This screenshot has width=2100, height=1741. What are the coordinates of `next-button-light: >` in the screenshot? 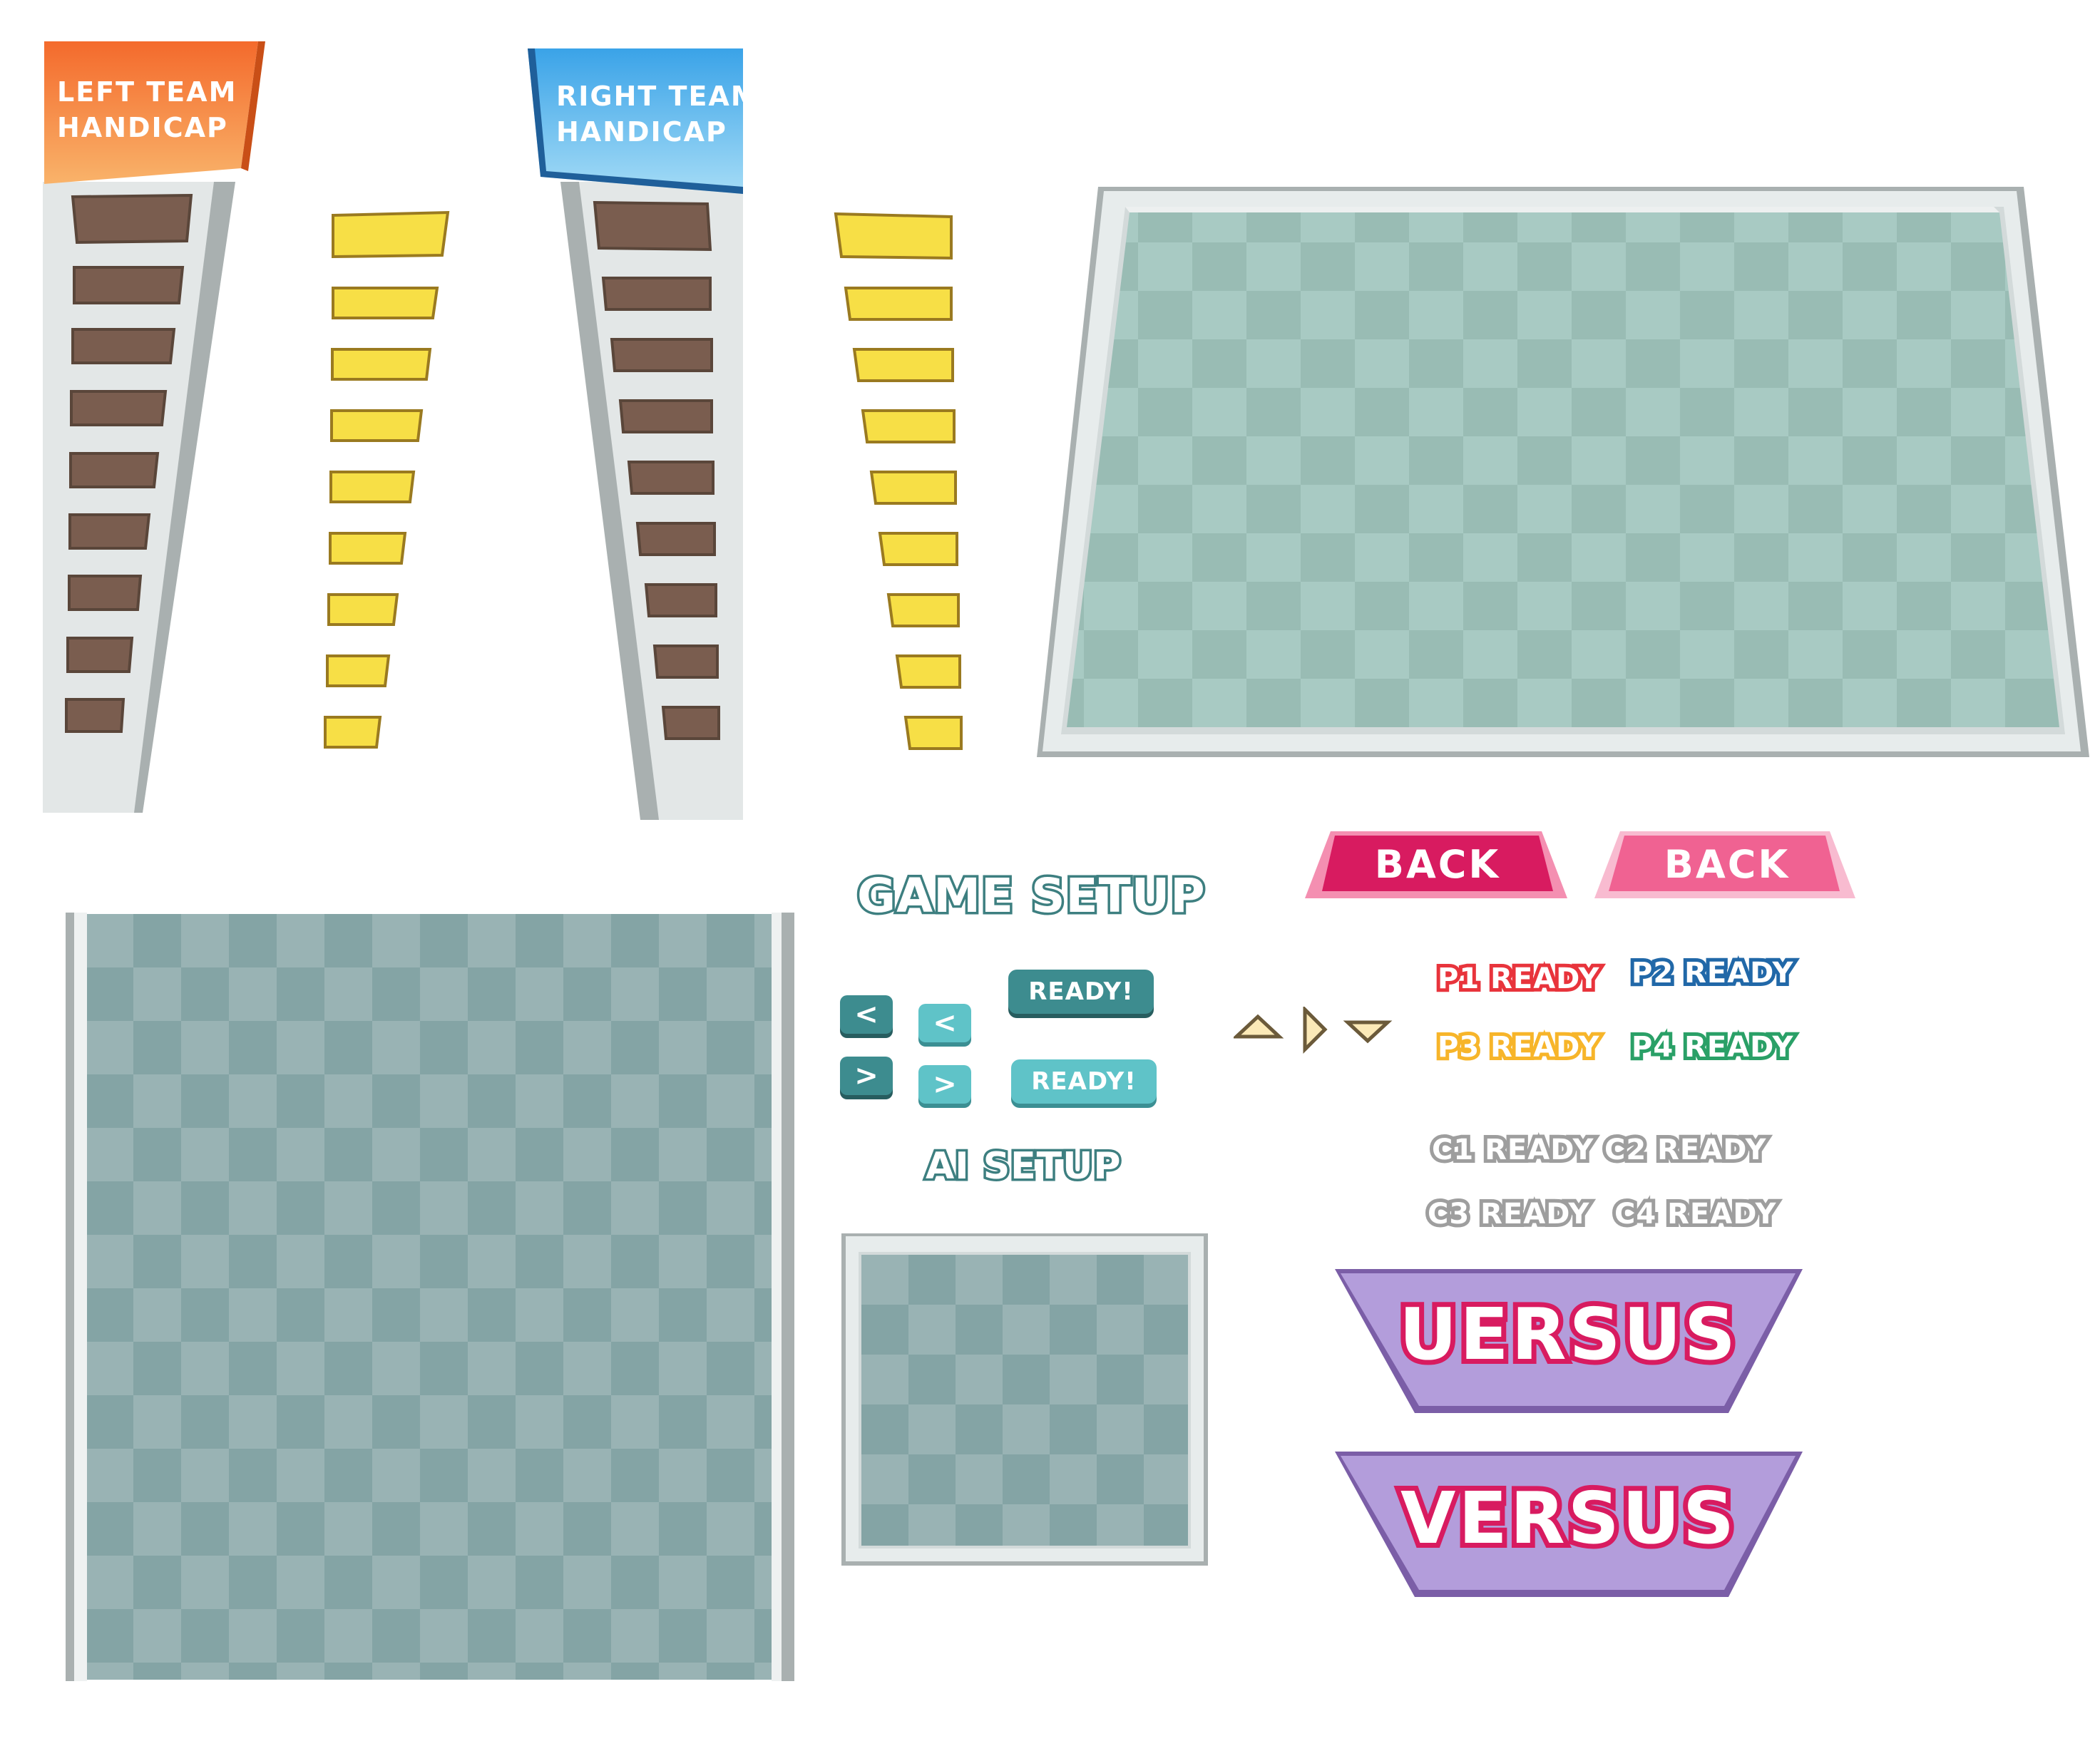 It's located at (944, 1084).